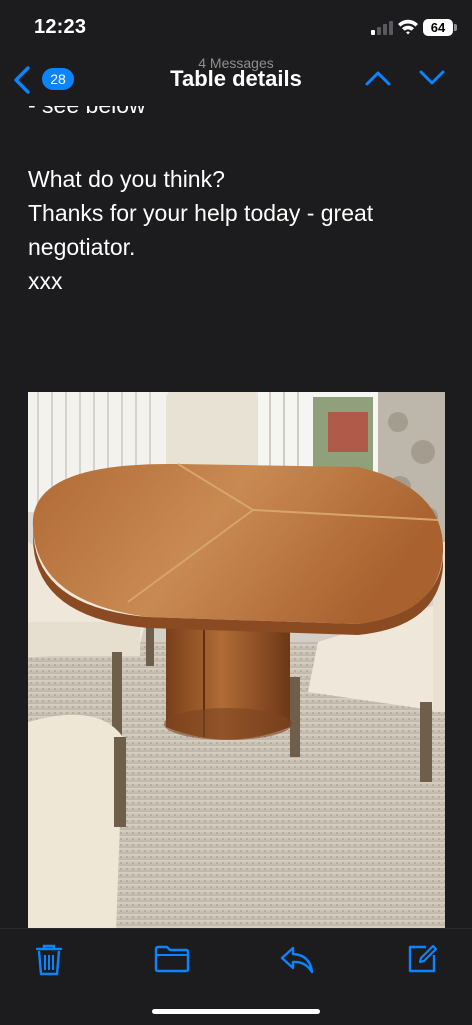 This screenshot has height=1025, width=472. I want to click on status-bar: 12:23 64, so click(236, 27).